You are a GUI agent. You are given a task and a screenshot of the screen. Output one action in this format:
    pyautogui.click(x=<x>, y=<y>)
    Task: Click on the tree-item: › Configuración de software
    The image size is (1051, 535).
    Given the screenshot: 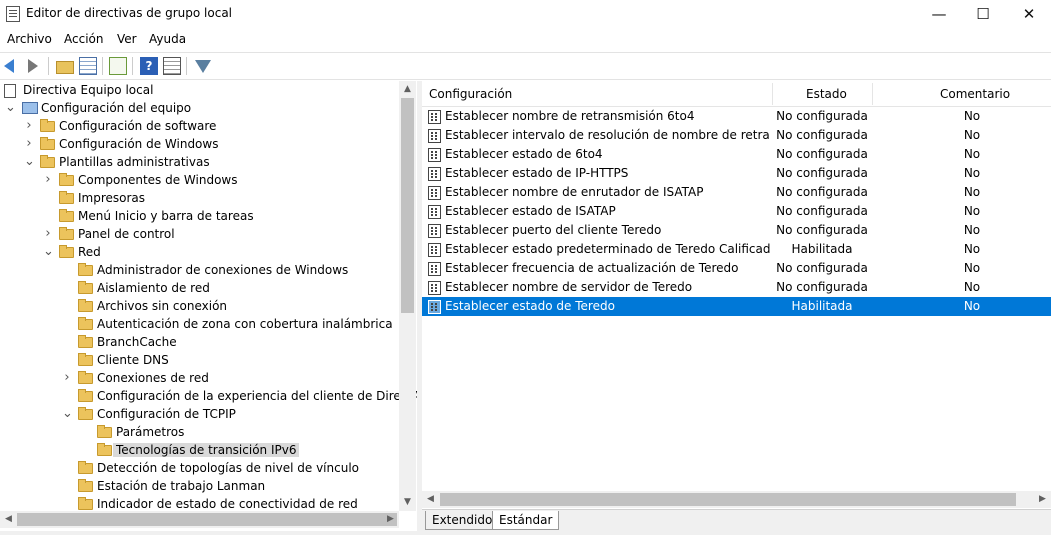 What is the action you would take?
    pyautogui.click(x=200, y=127)
    